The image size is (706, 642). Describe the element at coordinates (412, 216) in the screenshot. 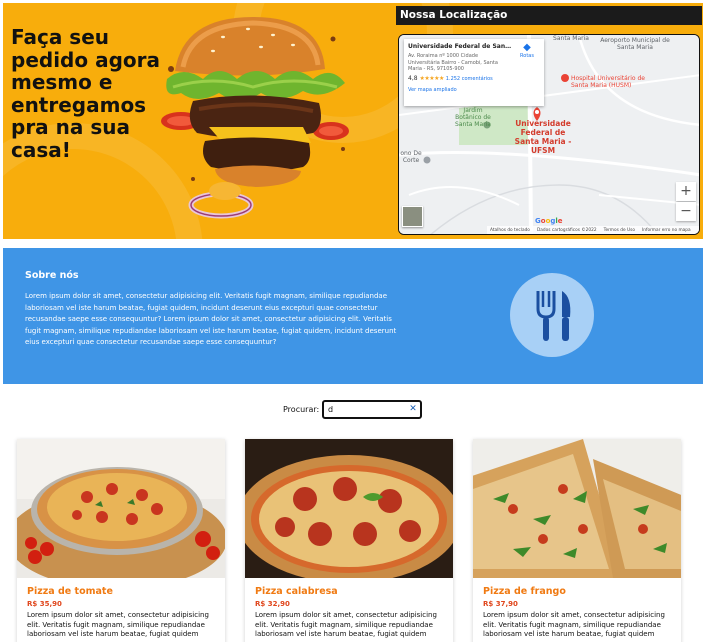

I see `street-view-thumbnail` at that location.